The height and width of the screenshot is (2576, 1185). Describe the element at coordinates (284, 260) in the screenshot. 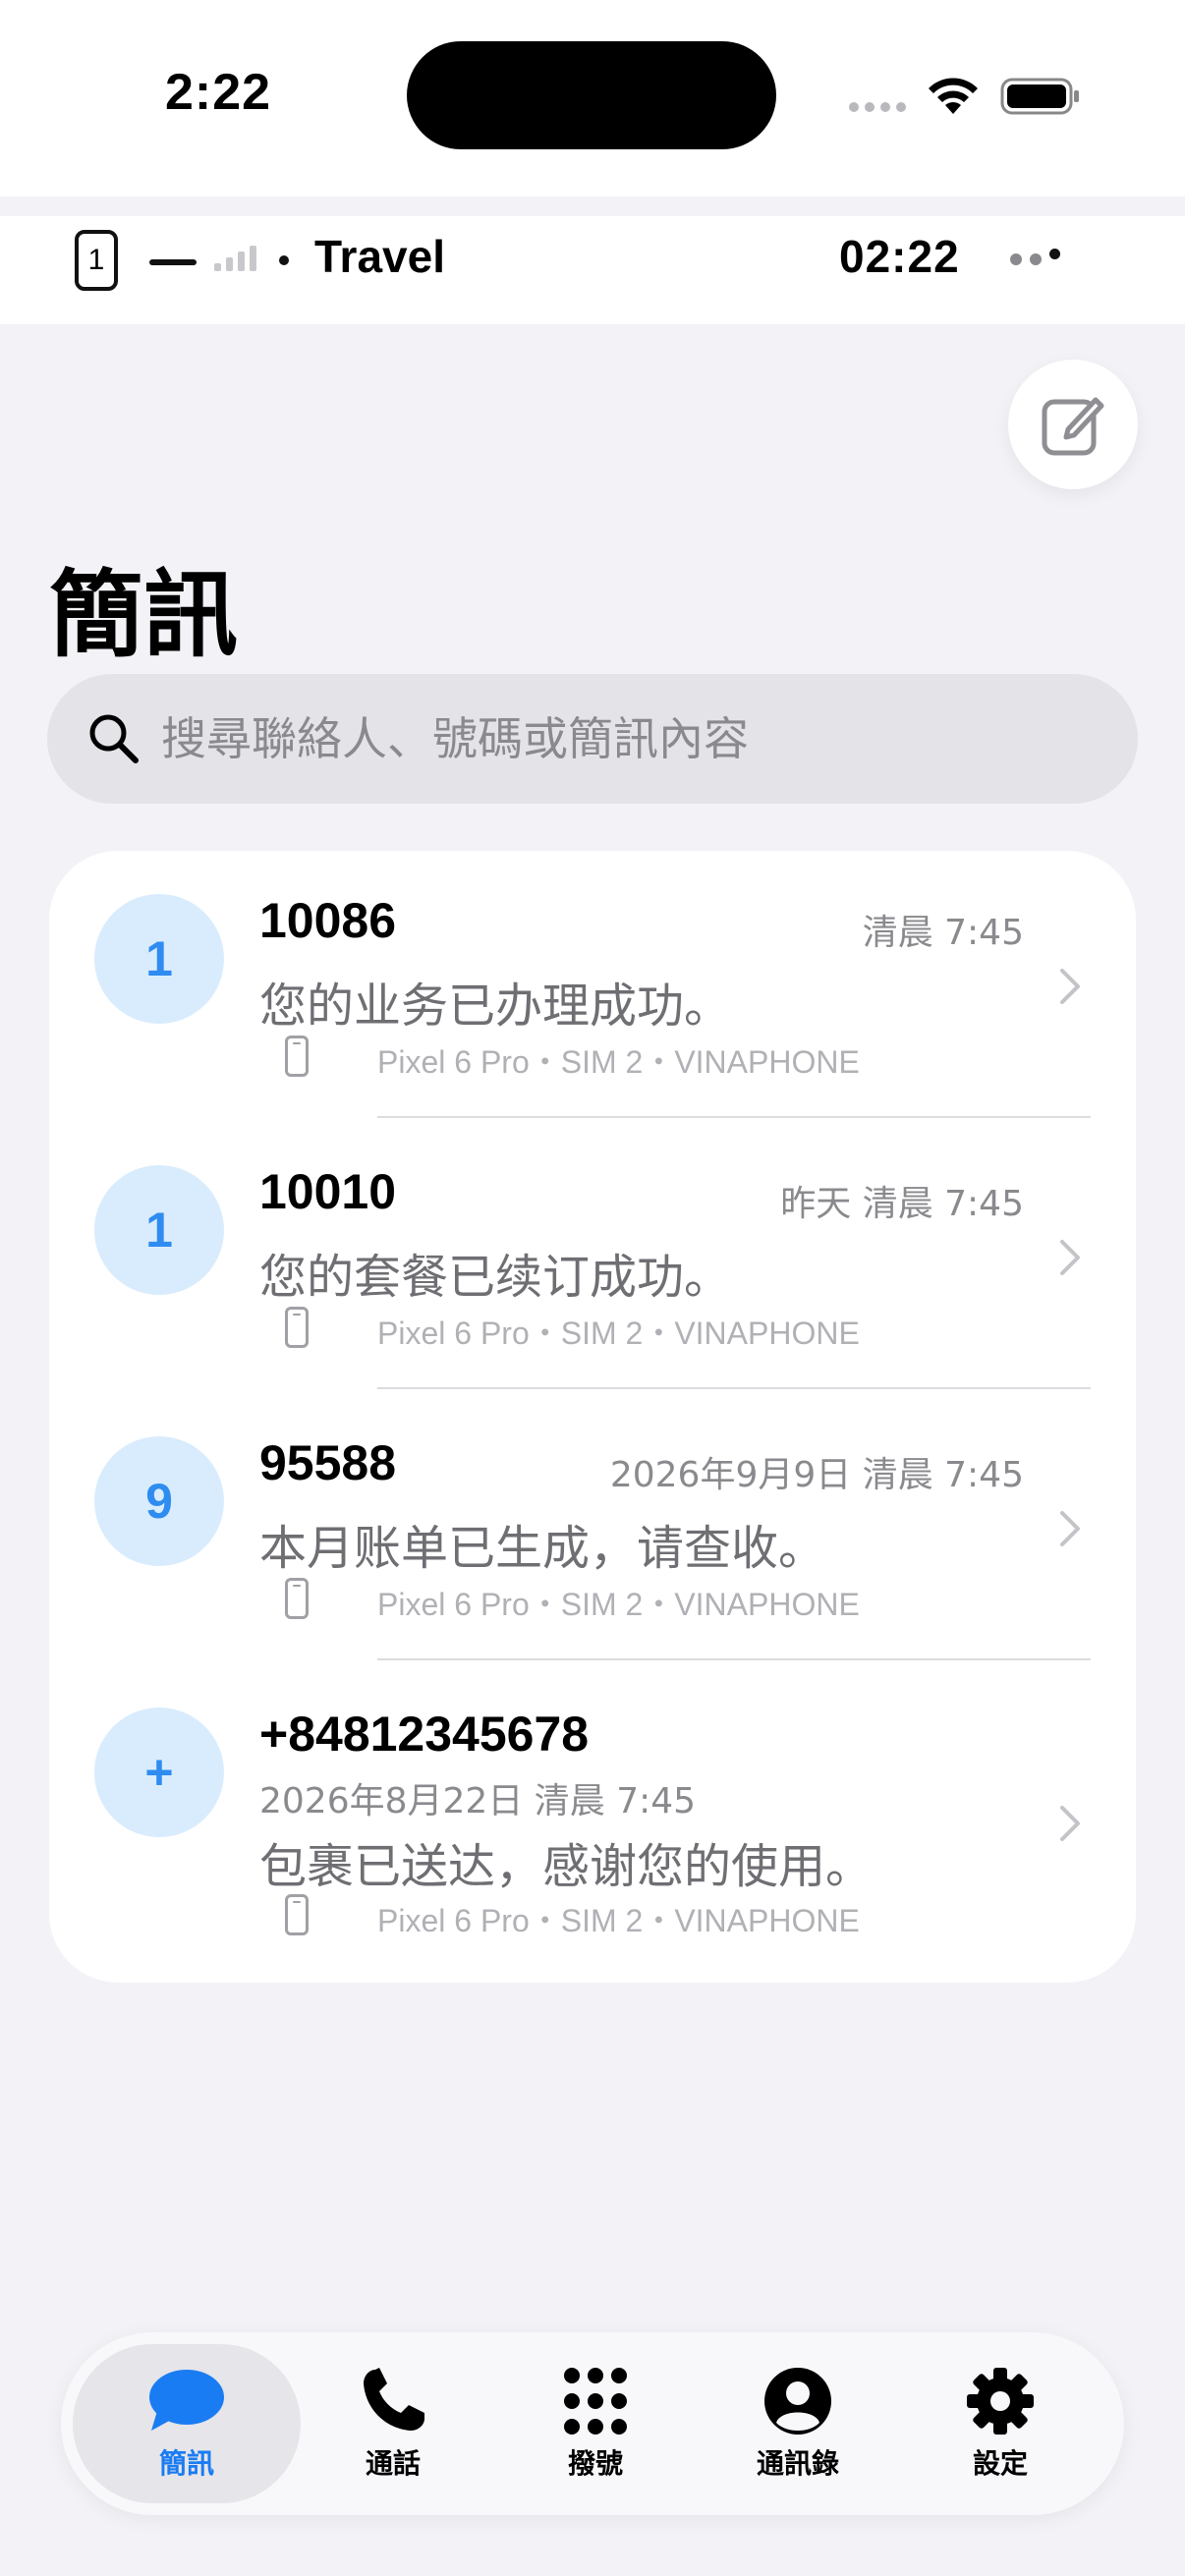

I see `separator-dot` at that location.